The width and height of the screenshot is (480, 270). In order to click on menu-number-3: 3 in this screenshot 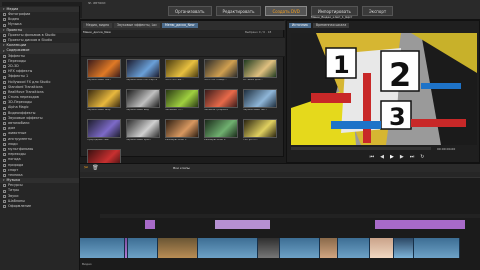, I will do `click(397, 117)`.